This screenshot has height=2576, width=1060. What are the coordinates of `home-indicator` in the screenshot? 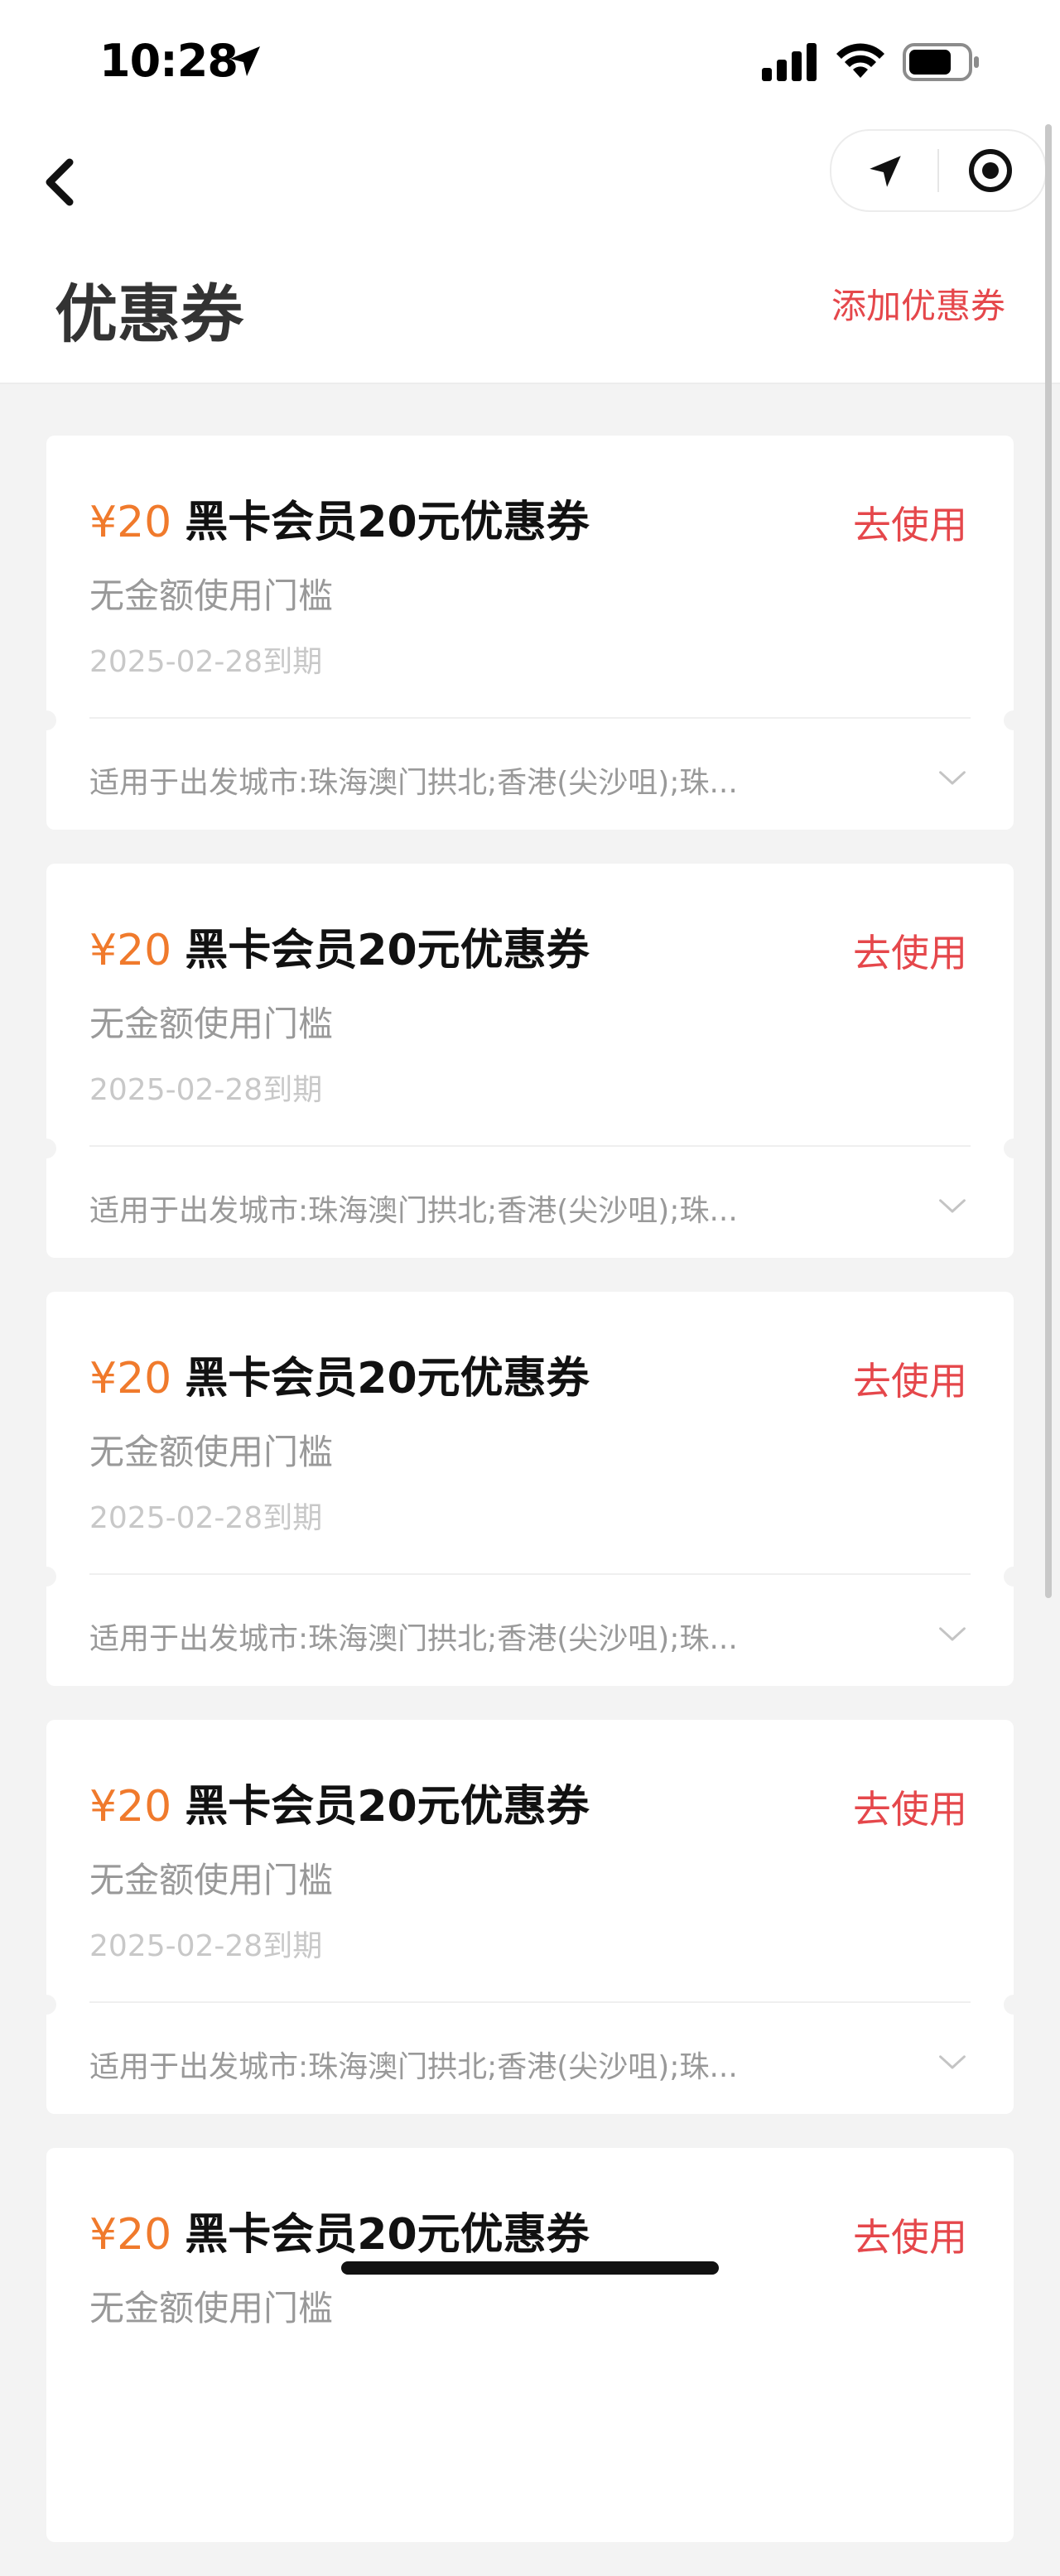 It's located at (530, 2268).